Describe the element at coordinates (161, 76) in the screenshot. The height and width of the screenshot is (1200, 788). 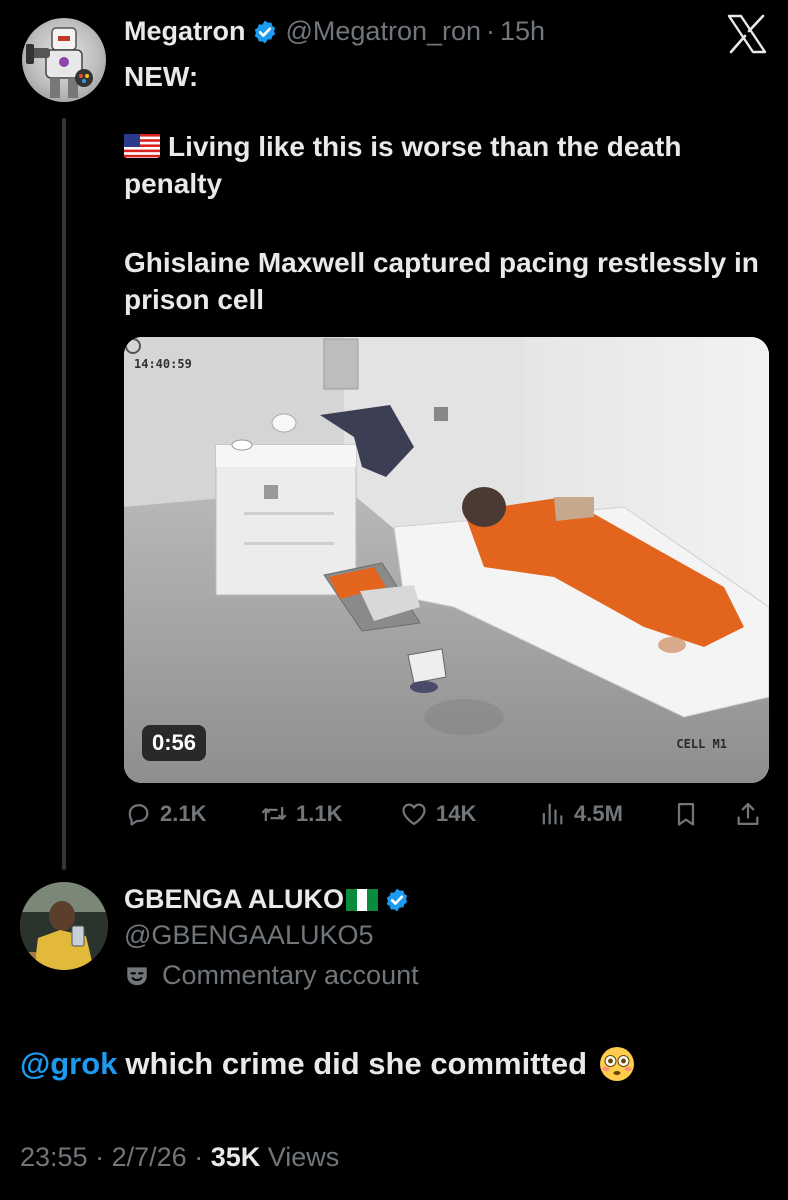
I see `tweet-lead: NEW:` at that location.